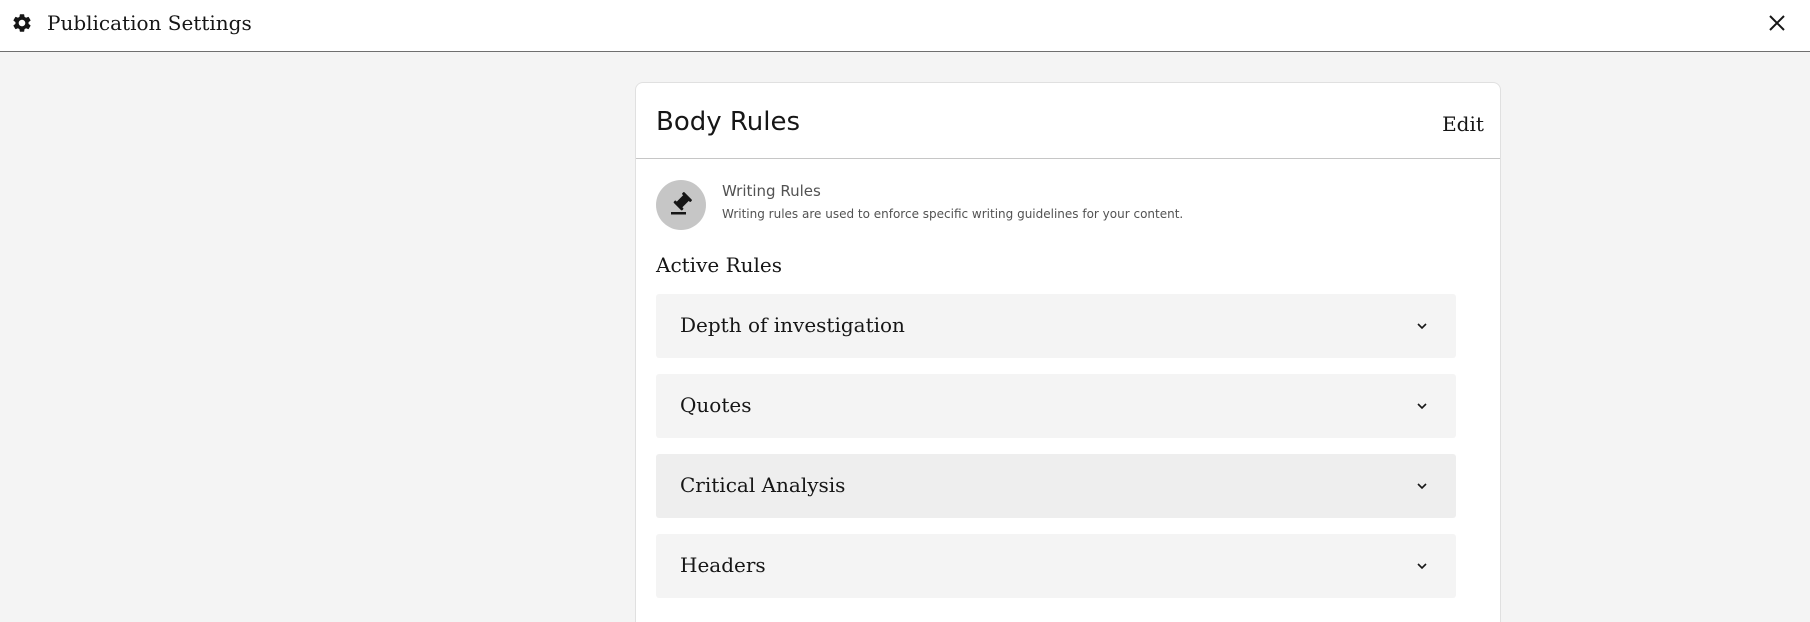 This screenshot has height=622, width=1810. I want to click on rule-item-headers: Headers, so click(1056, 566).